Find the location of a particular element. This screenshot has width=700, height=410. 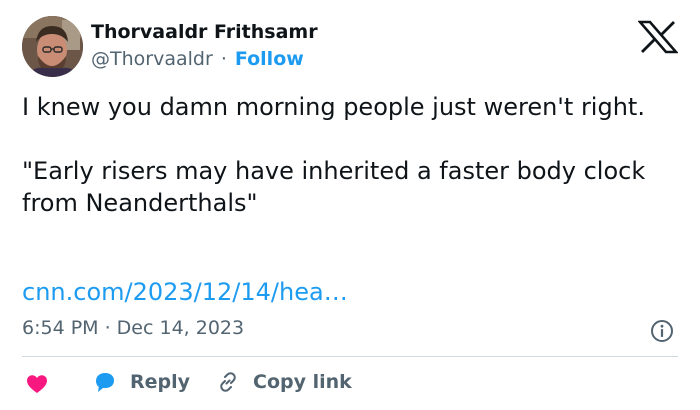

author-name: Thorvaaldr Frithsamr is located at coordinates (204, 32).